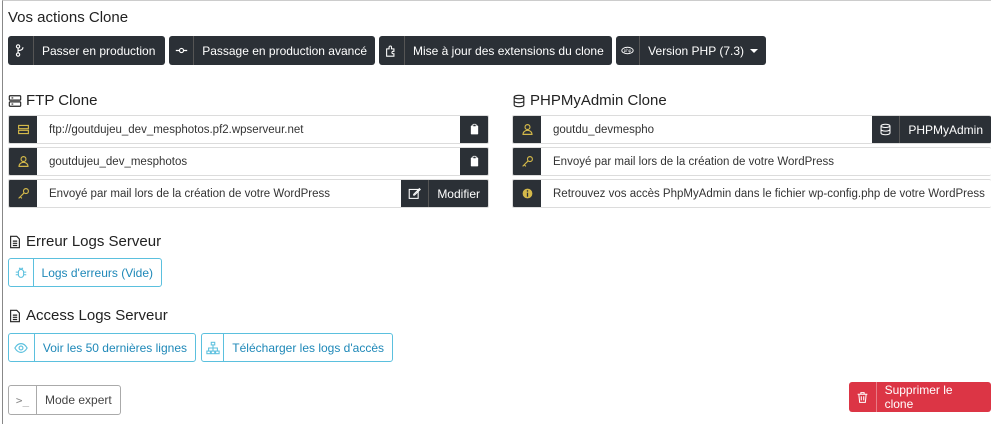 The height and width of the screenshot is (424, 991). What do you see at coordinates (62, 100) in the screenshot?
I see `ftp-title-text: FTP Clone` at bounding box center [62, 100].